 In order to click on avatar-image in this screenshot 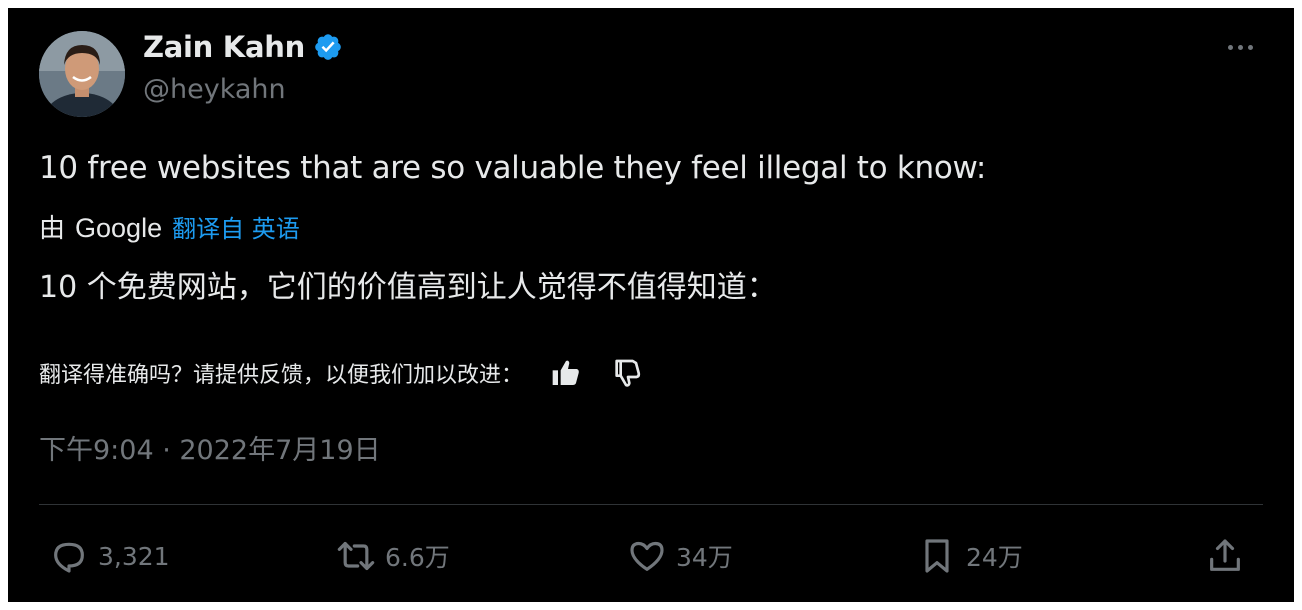, I will do `click(82, 74)`.